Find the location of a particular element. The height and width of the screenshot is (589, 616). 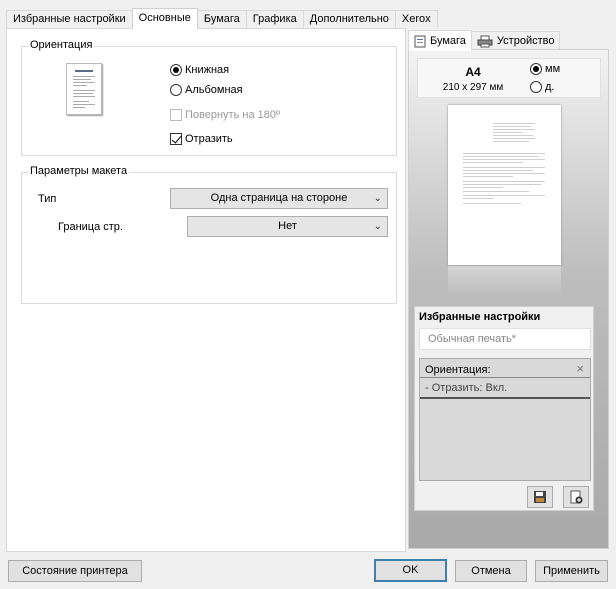

preview-reflection is located at coordinates (504, 281).